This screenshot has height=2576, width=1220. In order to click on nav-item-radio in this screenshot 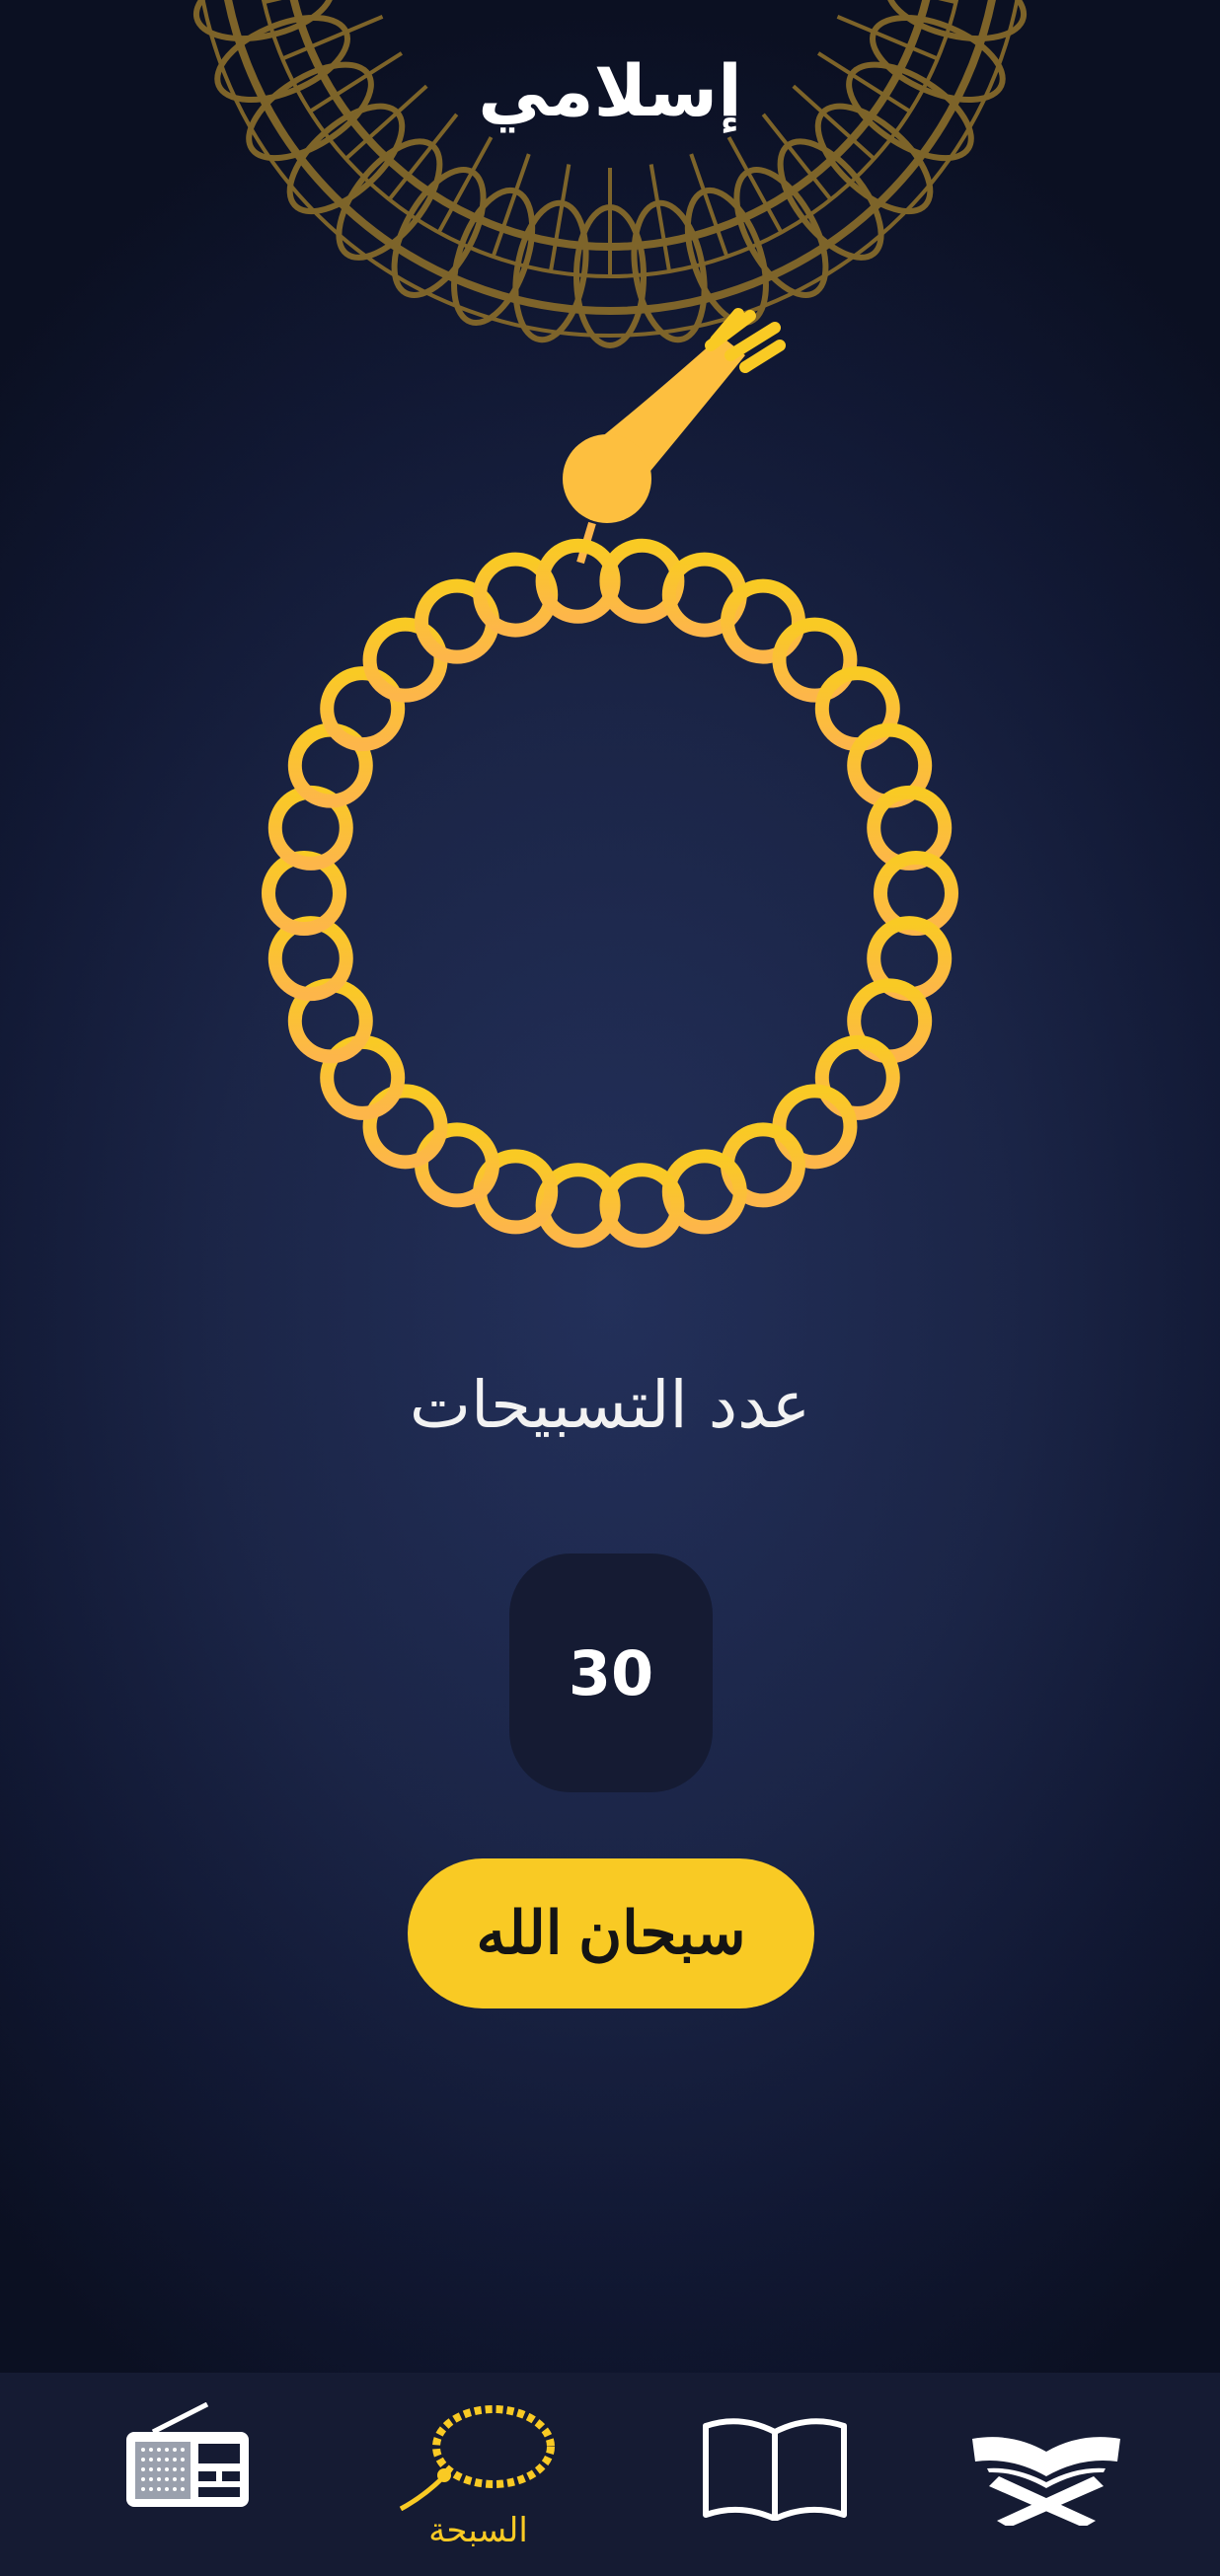, I will do `click(183, 2474)`.